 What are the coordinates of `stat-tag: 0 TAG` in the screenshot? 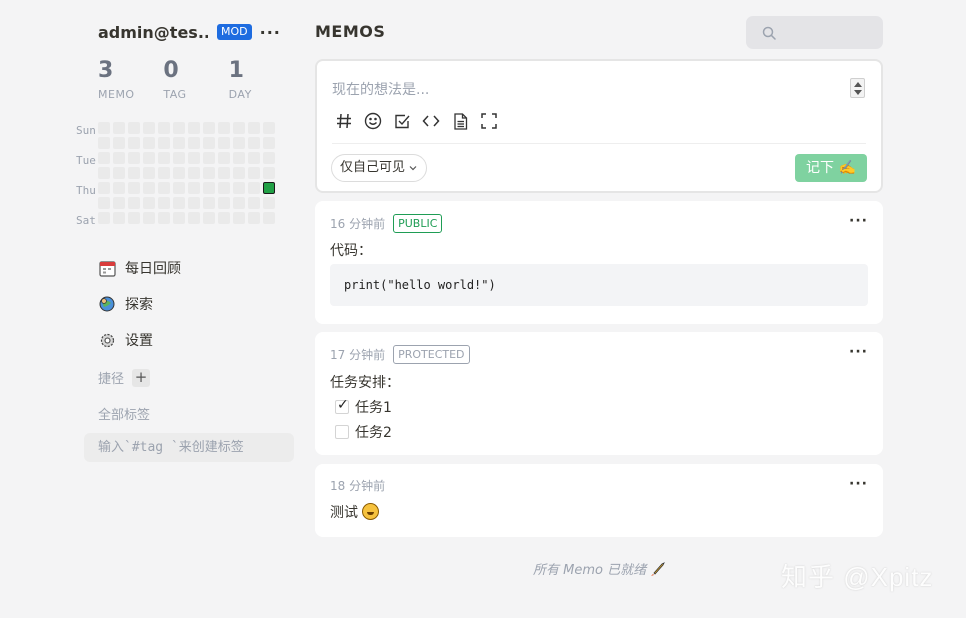 It's located at (195, 79).